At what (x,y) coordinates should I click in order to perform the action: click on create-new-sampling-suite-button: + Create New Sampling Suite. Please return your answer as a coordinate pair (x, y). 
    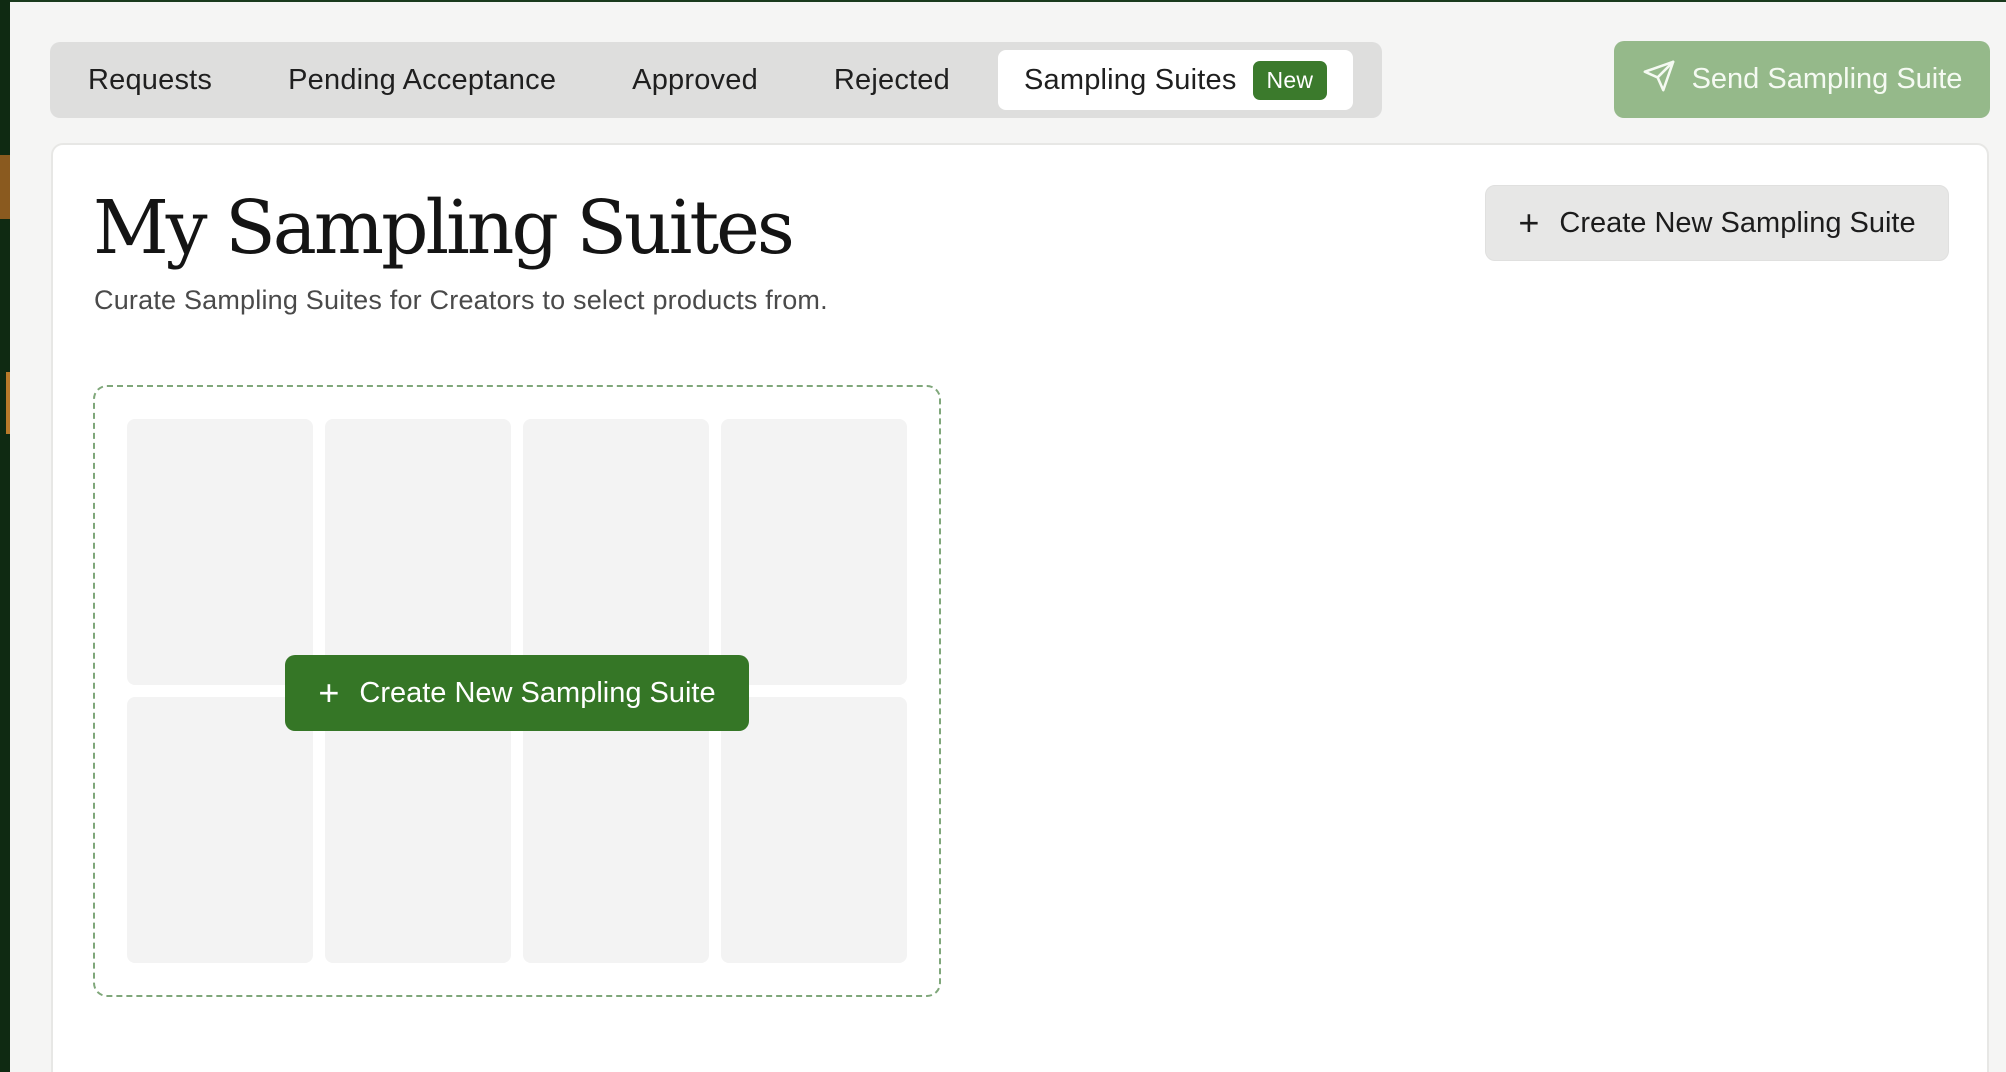
    Looking at the image, I should click on (1717, 223).